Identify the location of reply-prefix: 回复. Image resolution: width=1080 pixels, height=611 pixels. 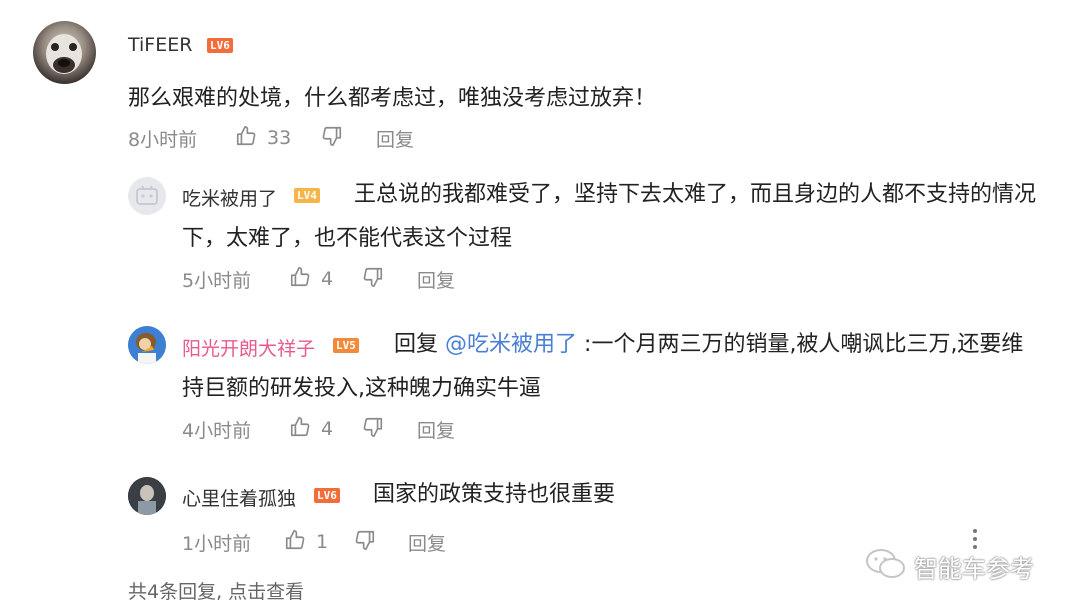
(416, 344).